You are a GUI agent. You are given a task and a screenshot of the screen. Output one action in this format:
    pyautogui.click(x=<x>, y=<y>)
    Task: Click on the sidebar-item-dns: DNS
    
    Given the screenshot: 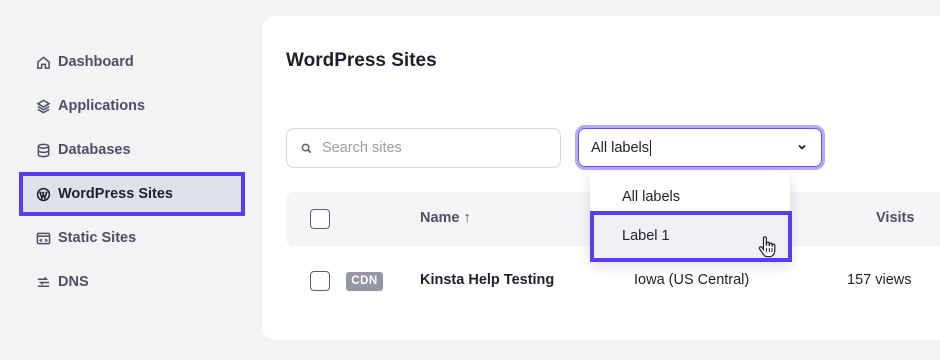 What is the action you would take?
    pyautogui.click(x=62, y=282)
    